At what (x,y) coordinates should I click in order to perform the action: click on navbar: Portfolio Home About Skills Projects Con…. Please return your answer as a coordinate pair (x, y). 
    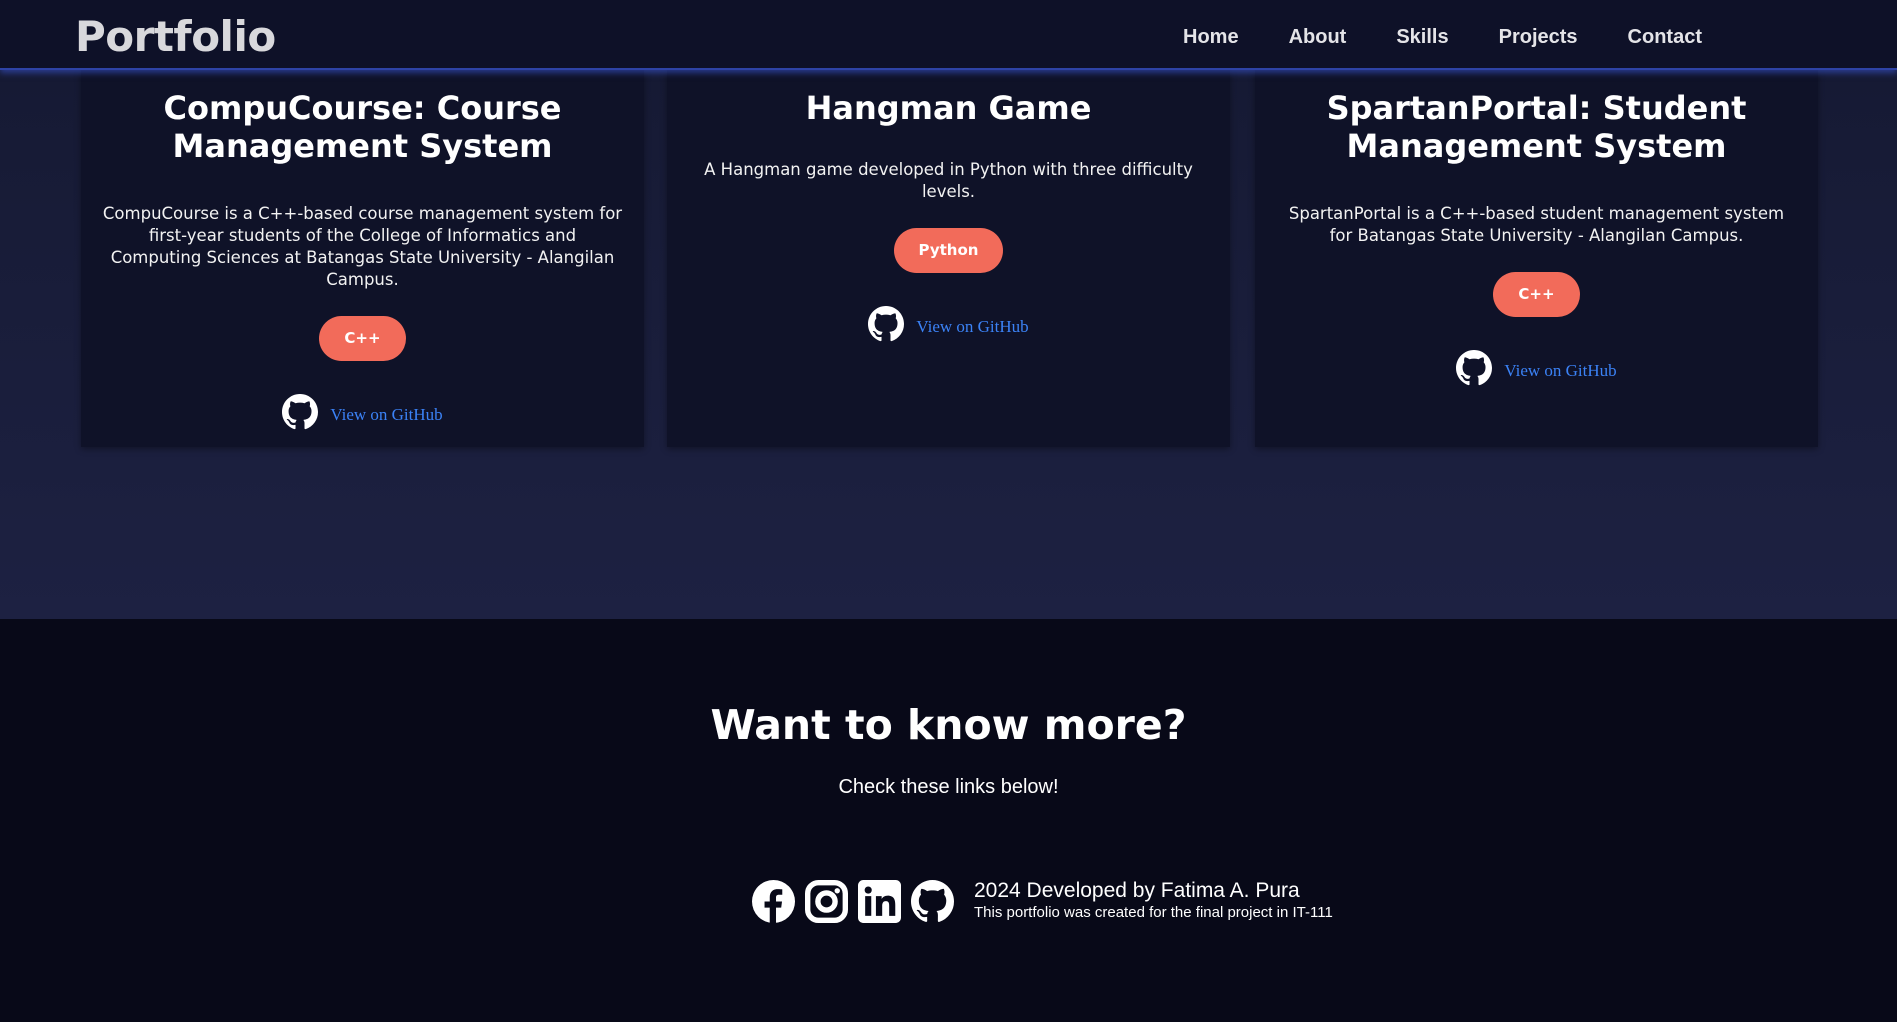
    Looking at the image, I should click on (948, 35).